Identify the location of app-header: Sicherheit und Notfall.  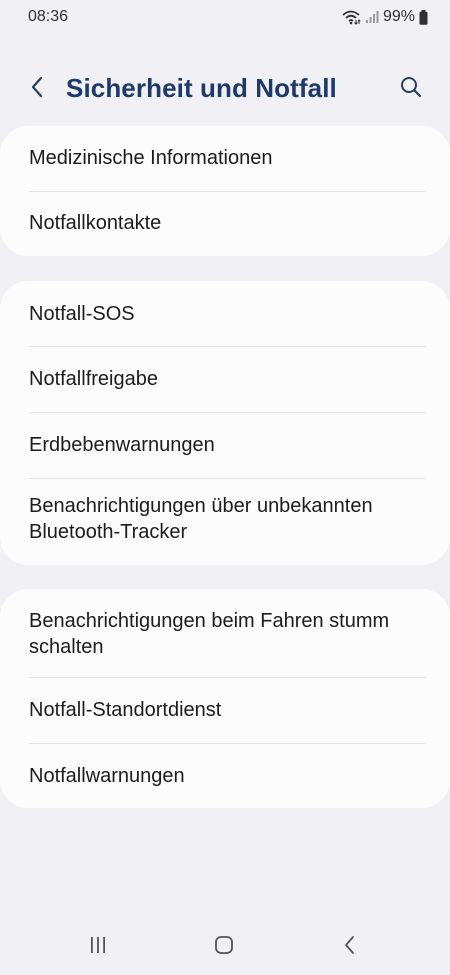
(225, 89).